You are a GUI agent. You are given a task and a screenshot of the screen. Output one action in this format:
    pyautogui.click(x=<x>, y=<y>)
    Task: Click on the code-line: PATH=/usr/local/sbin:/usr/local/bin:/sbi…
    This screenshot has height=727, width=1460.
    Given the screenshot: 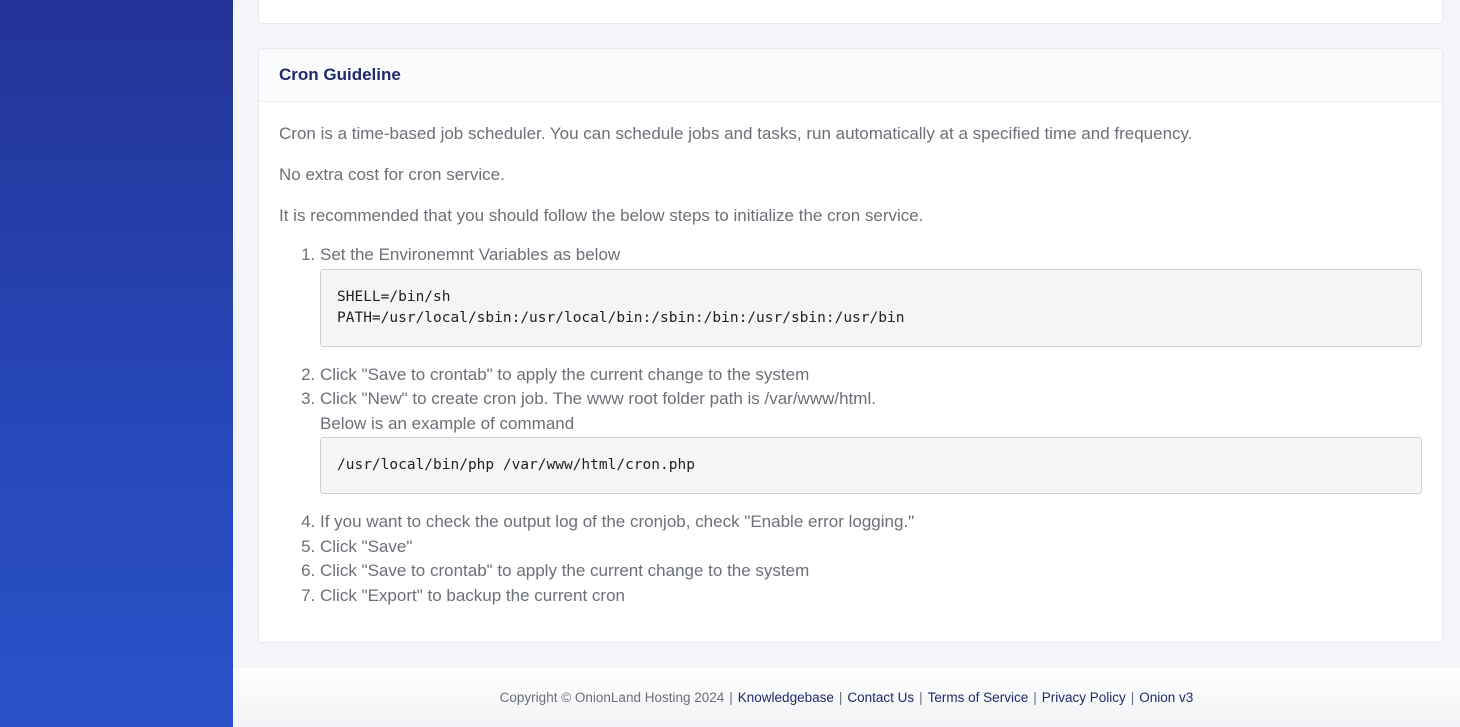 What is the action you would take?
    pyautogui.click(x=621, y=317)
    